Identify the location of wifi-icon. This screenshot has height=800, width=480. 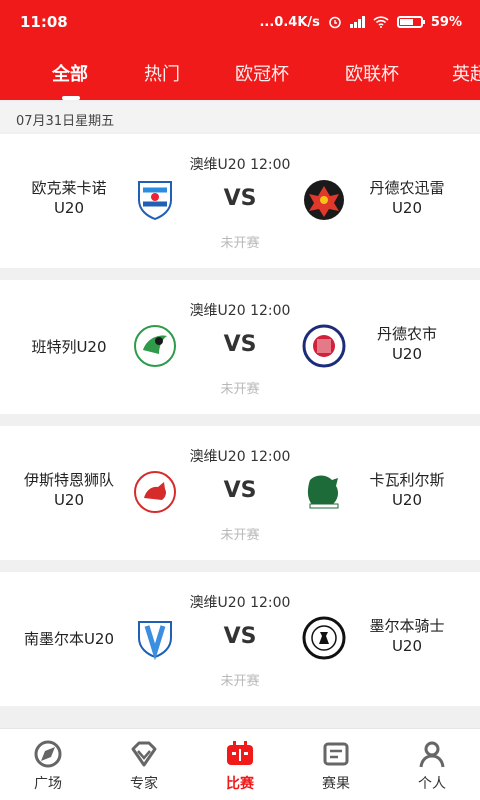
(381, 22).